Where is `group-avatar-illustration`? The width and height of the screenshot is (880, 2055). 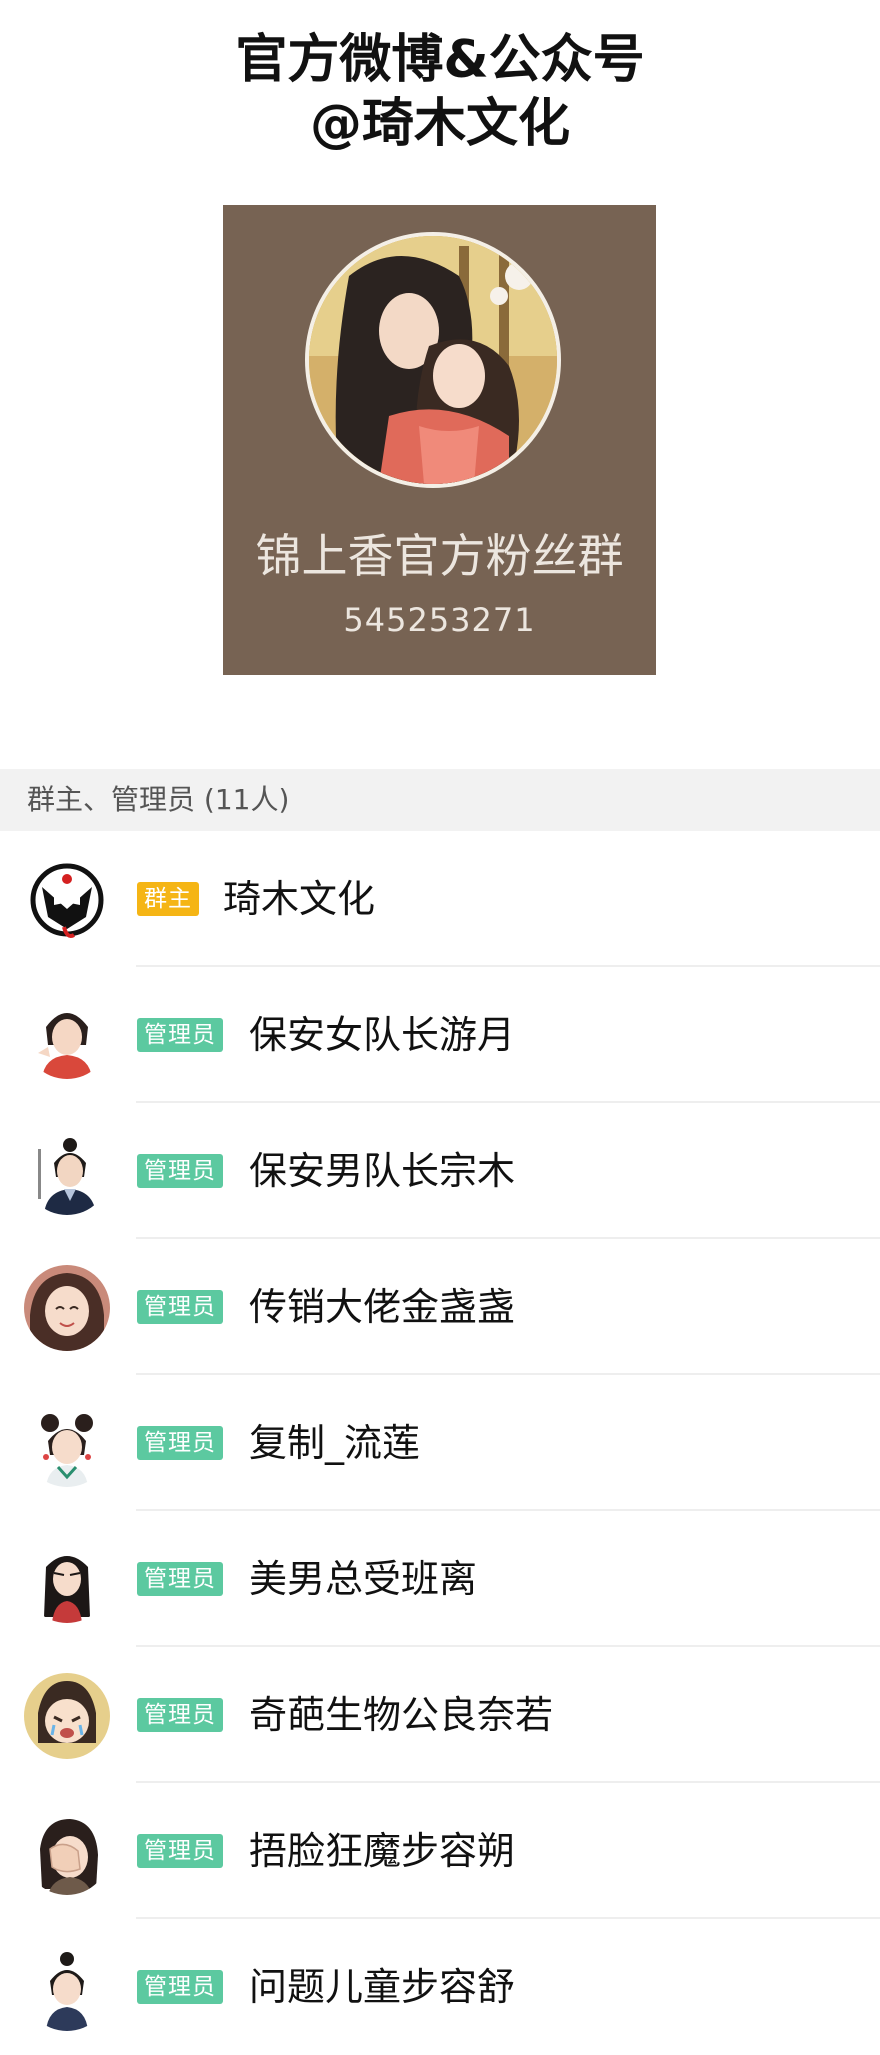
group-avatar-illustration is located at coordinates (433, 360).